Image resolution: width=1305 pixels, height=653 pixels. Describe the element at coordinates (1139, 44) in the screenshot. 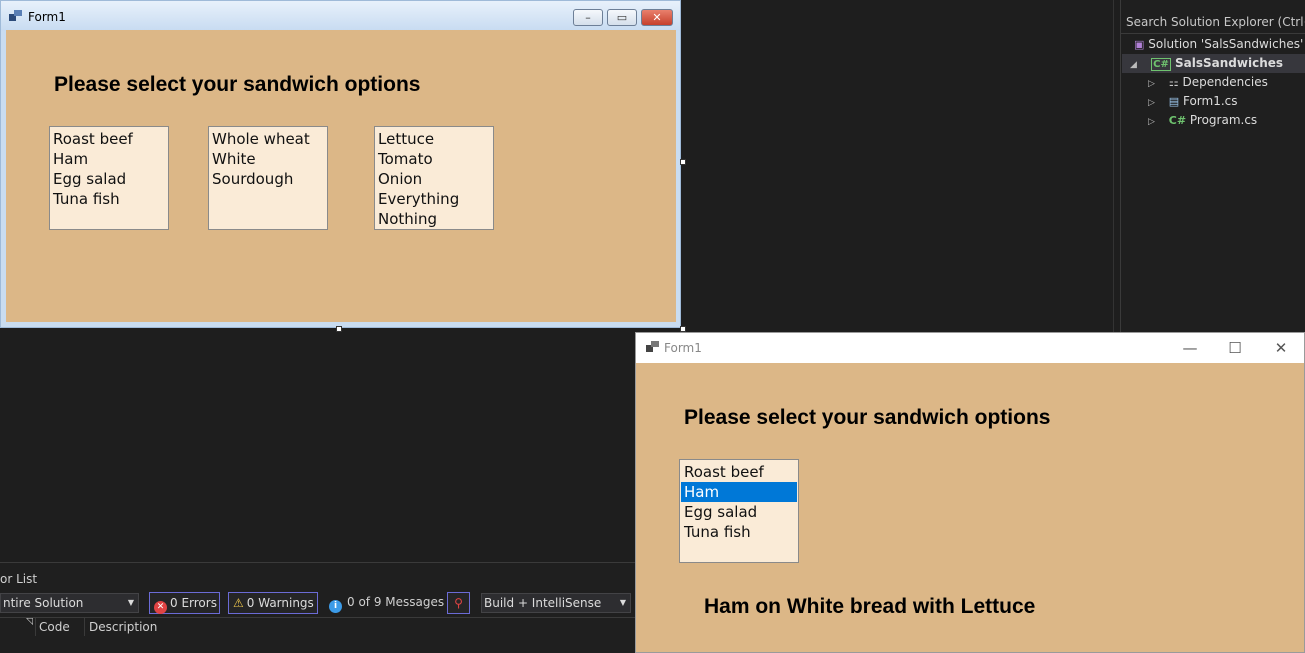

I see `solution-icon: ▣` at that location.